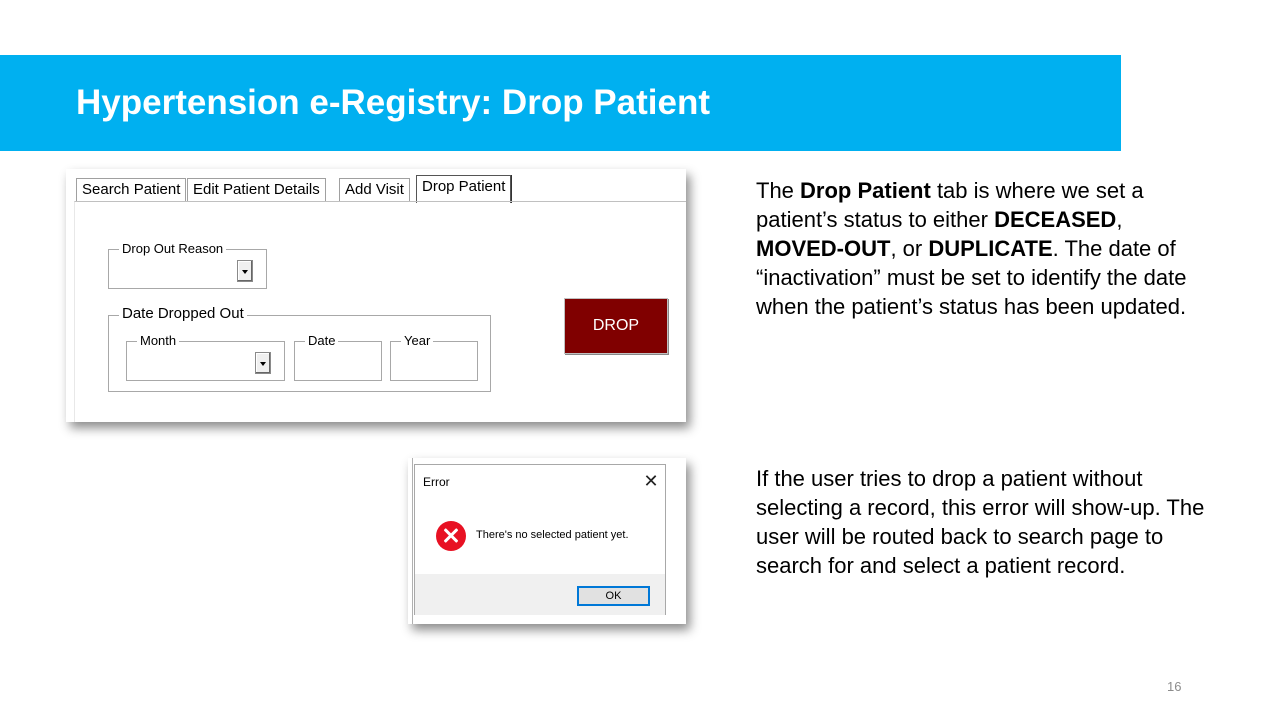 The width and height of the screenshot is (1280, 720). What do you see at coordinates (374, 190) in the screenshot?
I see `tab-add-visit: Add Visit` at bounding box center [374, 190].